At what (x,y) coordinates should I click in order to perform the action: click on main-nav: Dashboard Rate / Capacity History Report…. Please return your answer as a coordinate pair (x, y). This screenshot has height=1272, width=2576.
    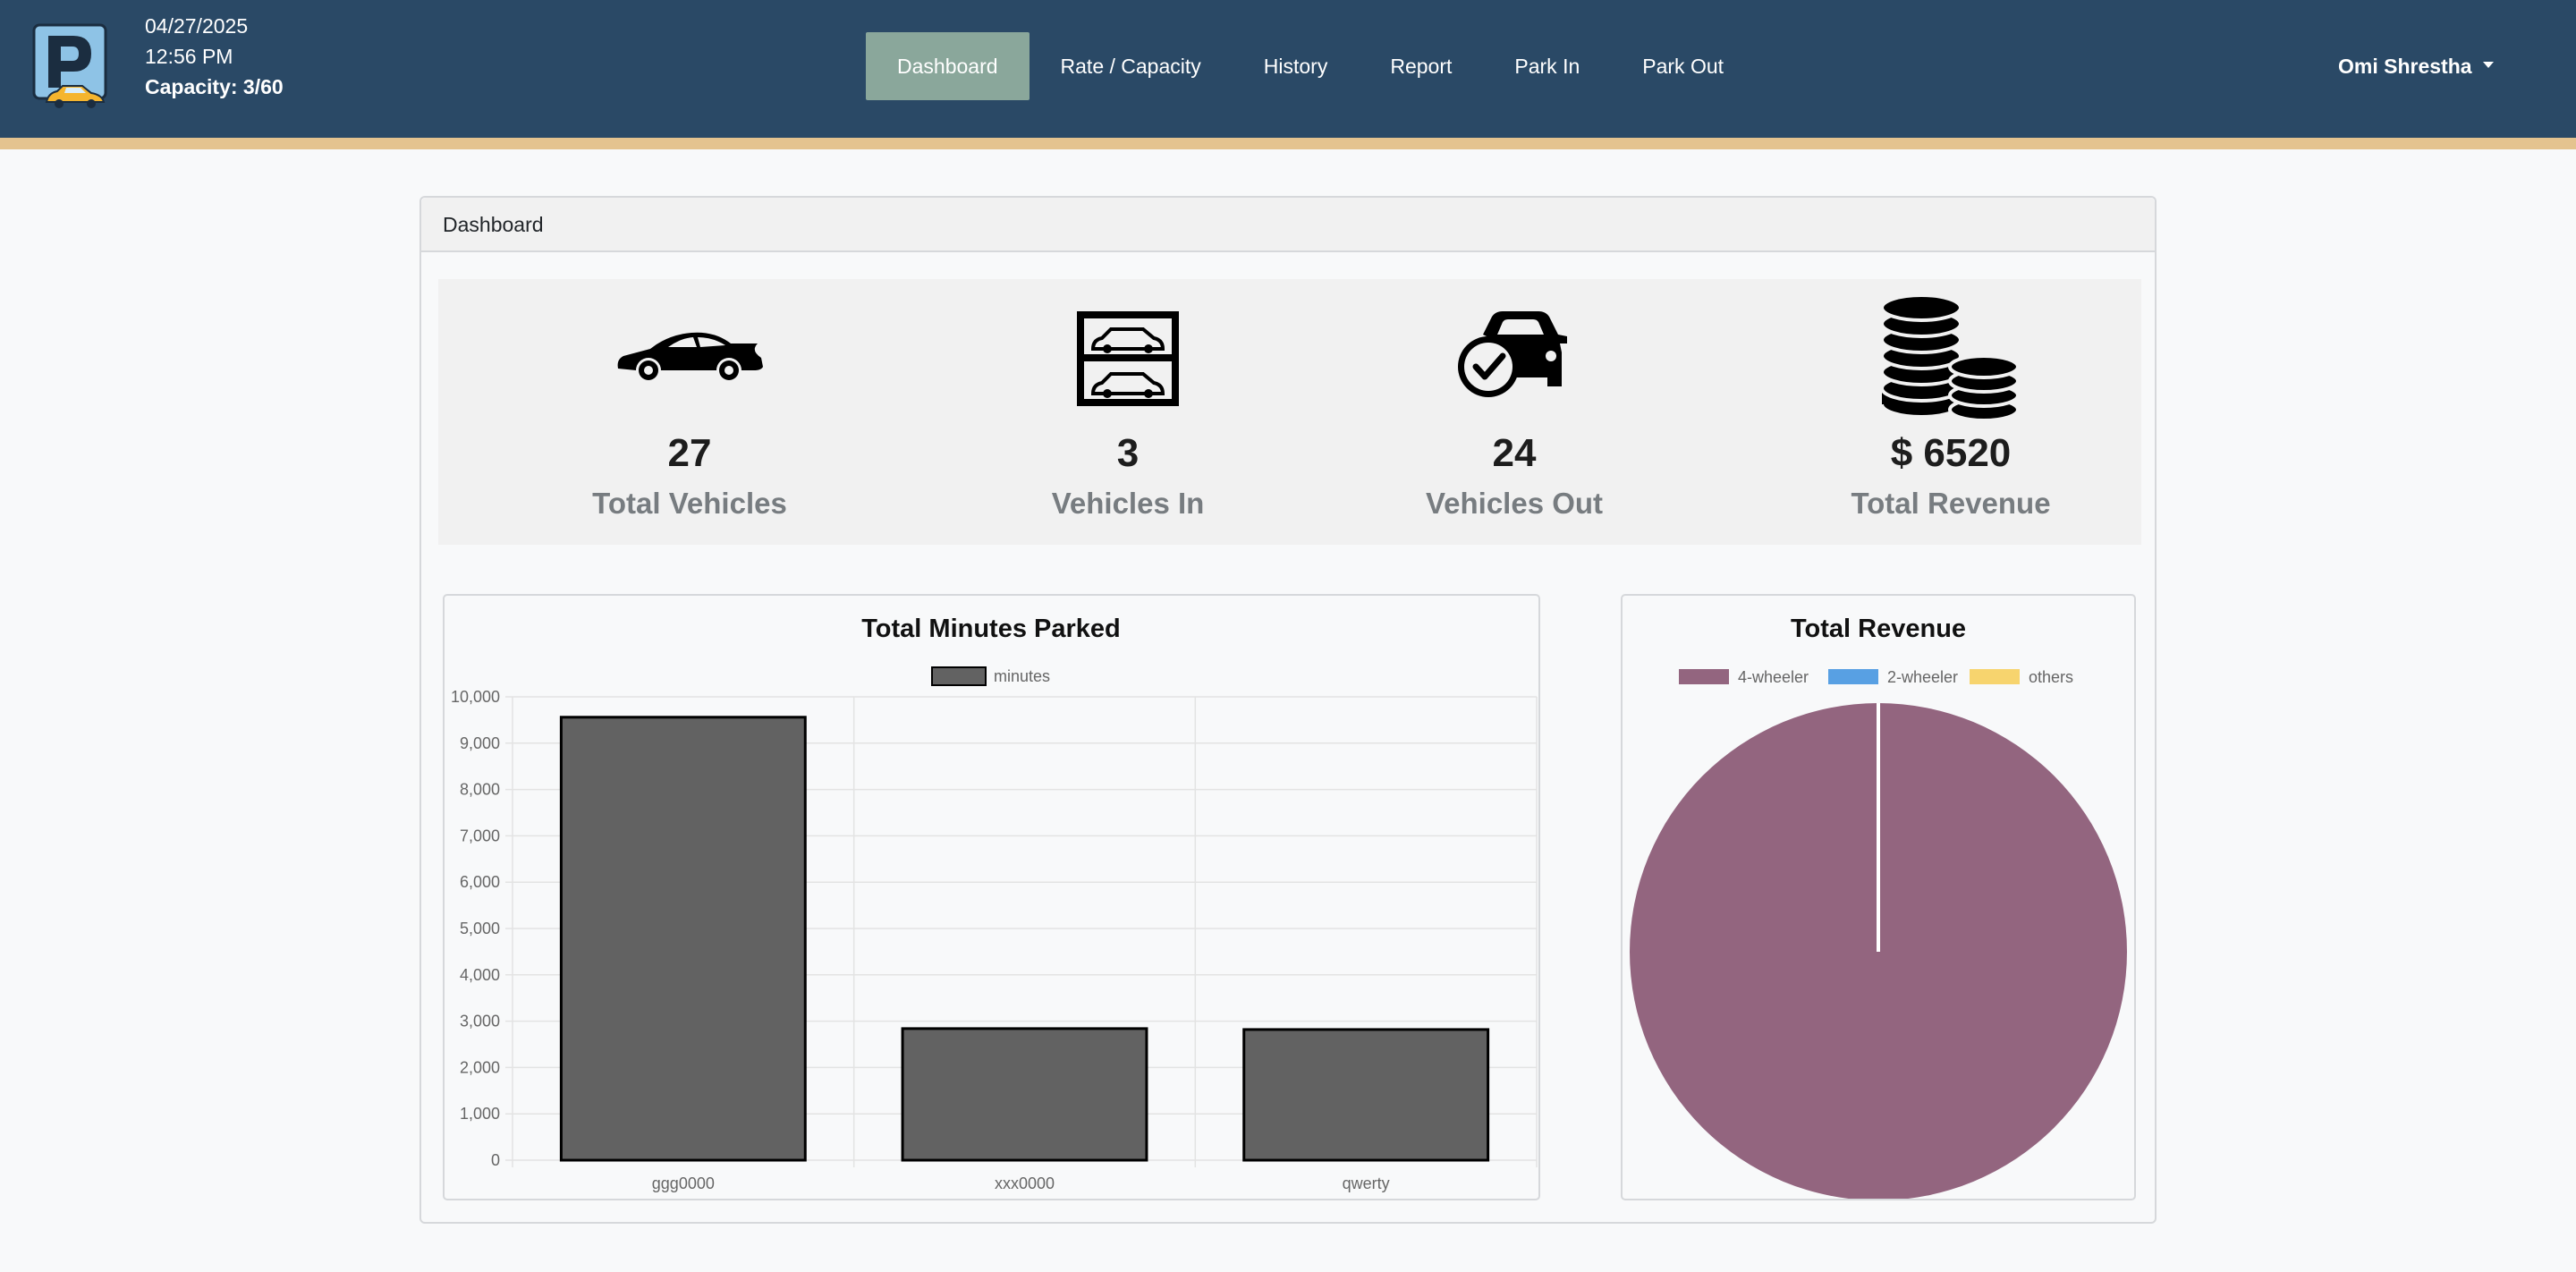
    Looking at the image, I should click on (1310, 66).